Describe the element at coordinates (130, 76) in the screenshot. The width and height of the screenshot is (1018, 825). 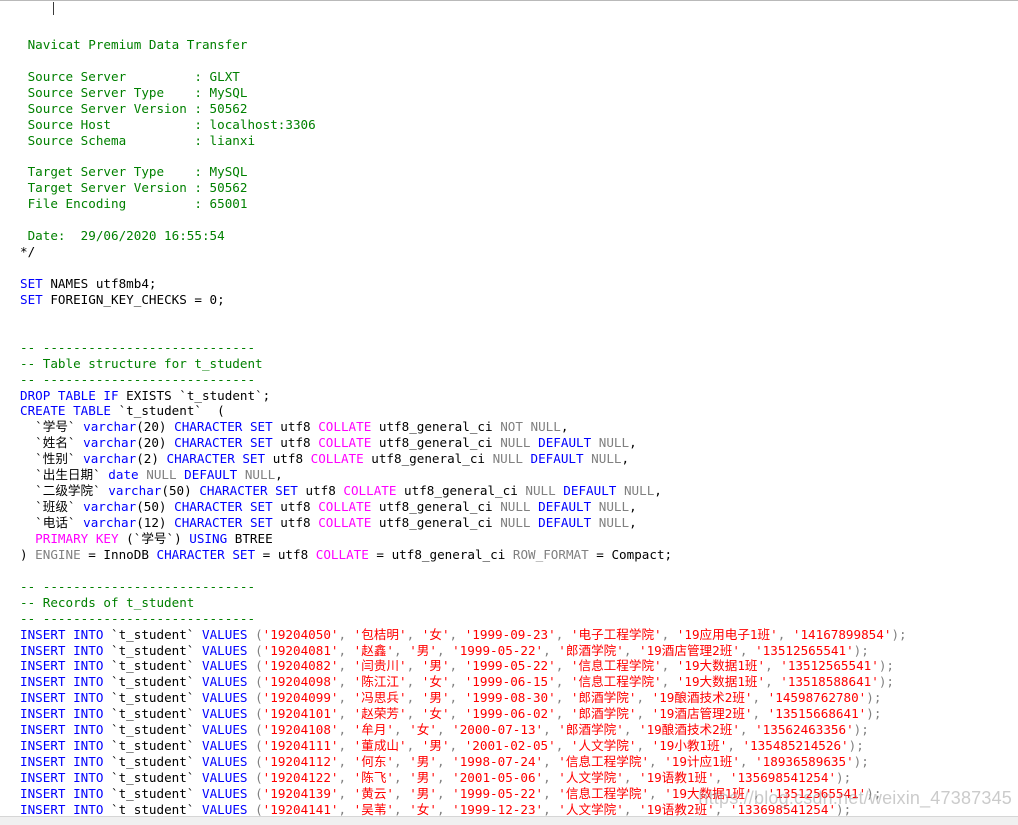
I see `comment-field-0: Source Server : GLXT` at that location.